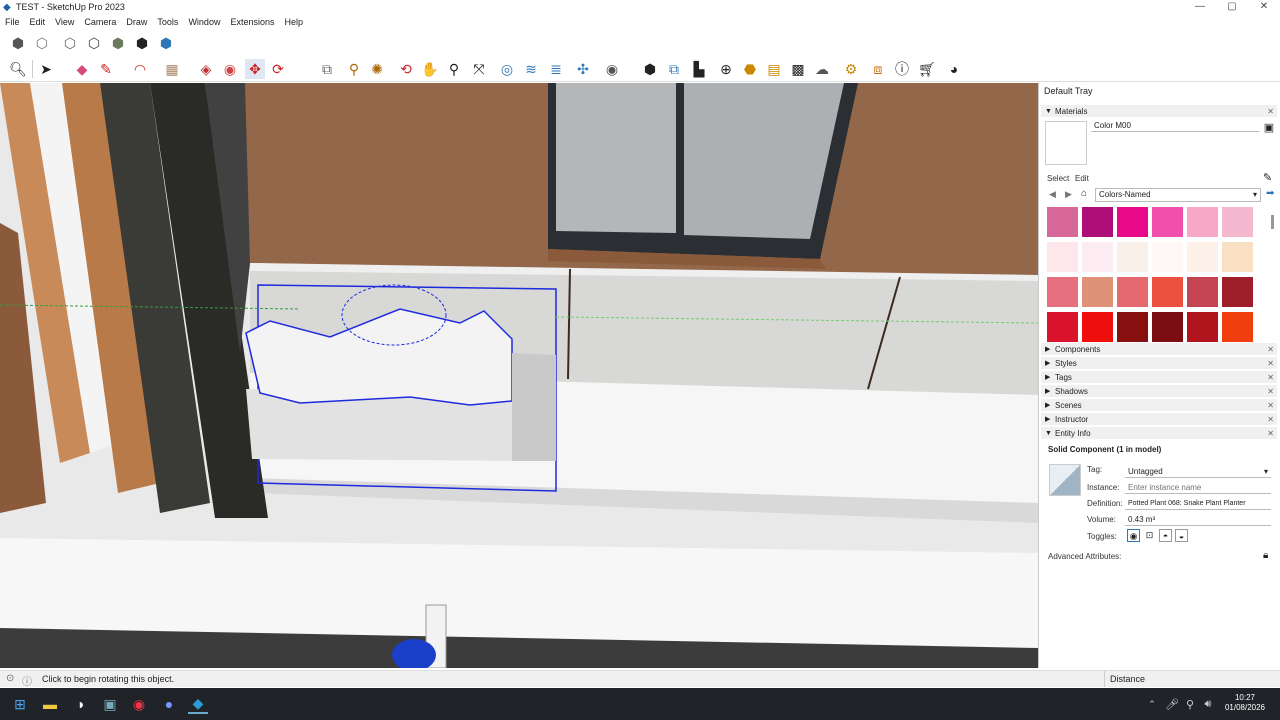 This screenshot has width=1280, height=720. What do you see at coordinates (430, 69) in the screenshot?
I see `pan-icon: ✋` at bounding box center [430, 69].